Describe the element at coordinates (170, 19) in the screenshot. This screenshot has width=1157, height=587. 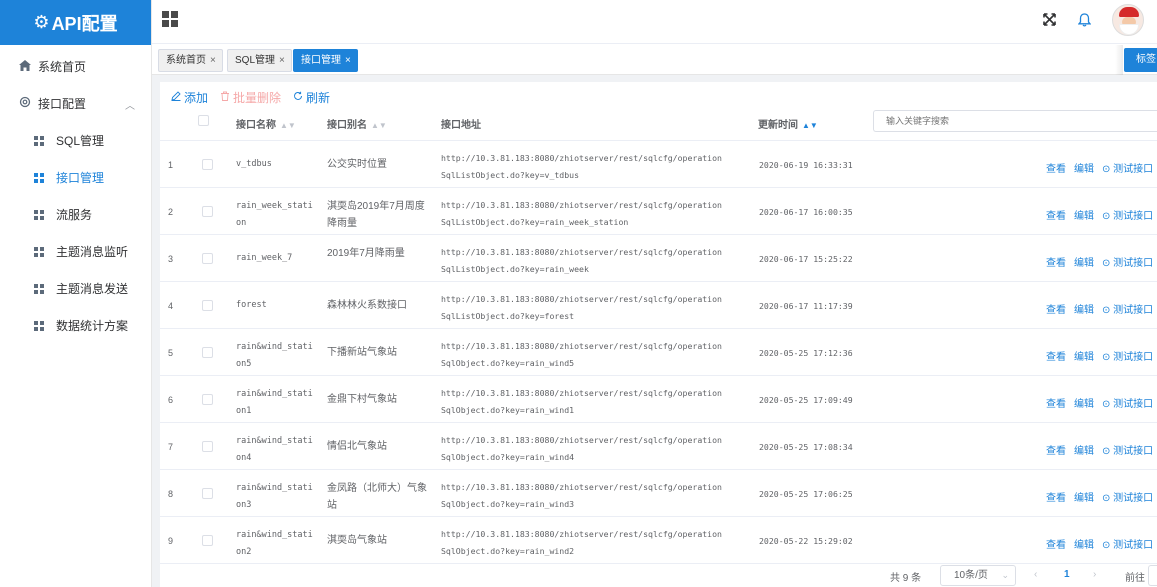
I see `menu-toggle-icon` at that location.